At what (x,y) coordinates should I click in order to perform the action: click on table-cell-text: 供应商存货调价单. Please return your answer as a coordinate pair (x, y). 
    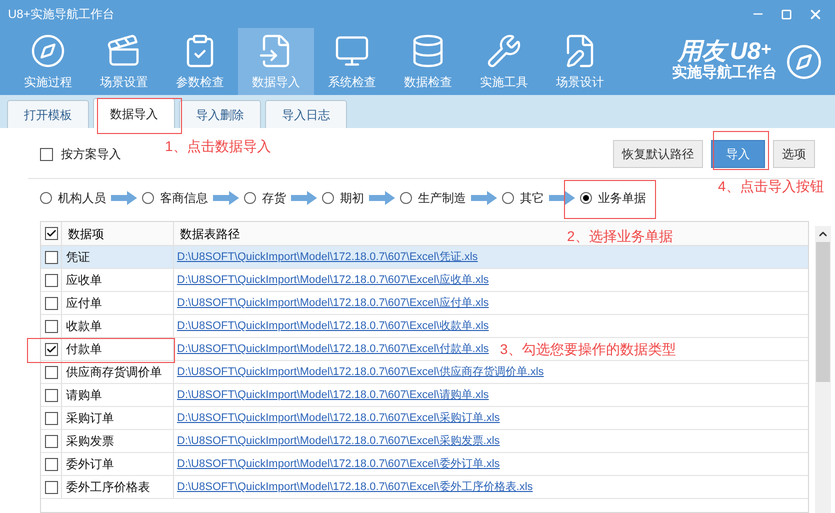
    Looking at the image, I should click on (114, 372).